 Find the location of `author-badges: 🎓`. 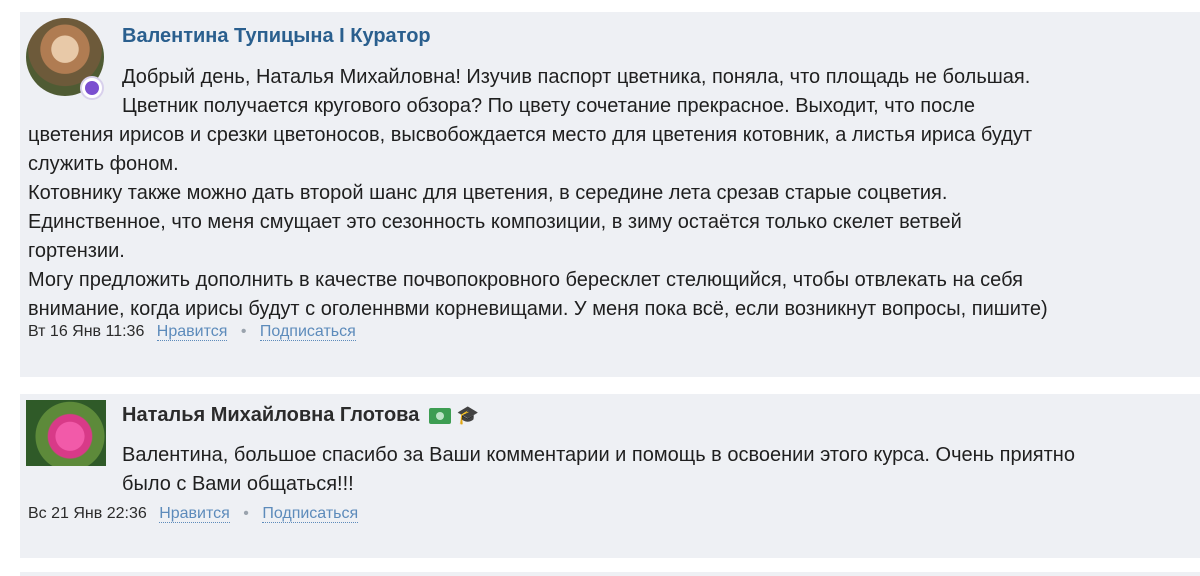

author-badges: 🎓 is located at coordinates (453, 415).